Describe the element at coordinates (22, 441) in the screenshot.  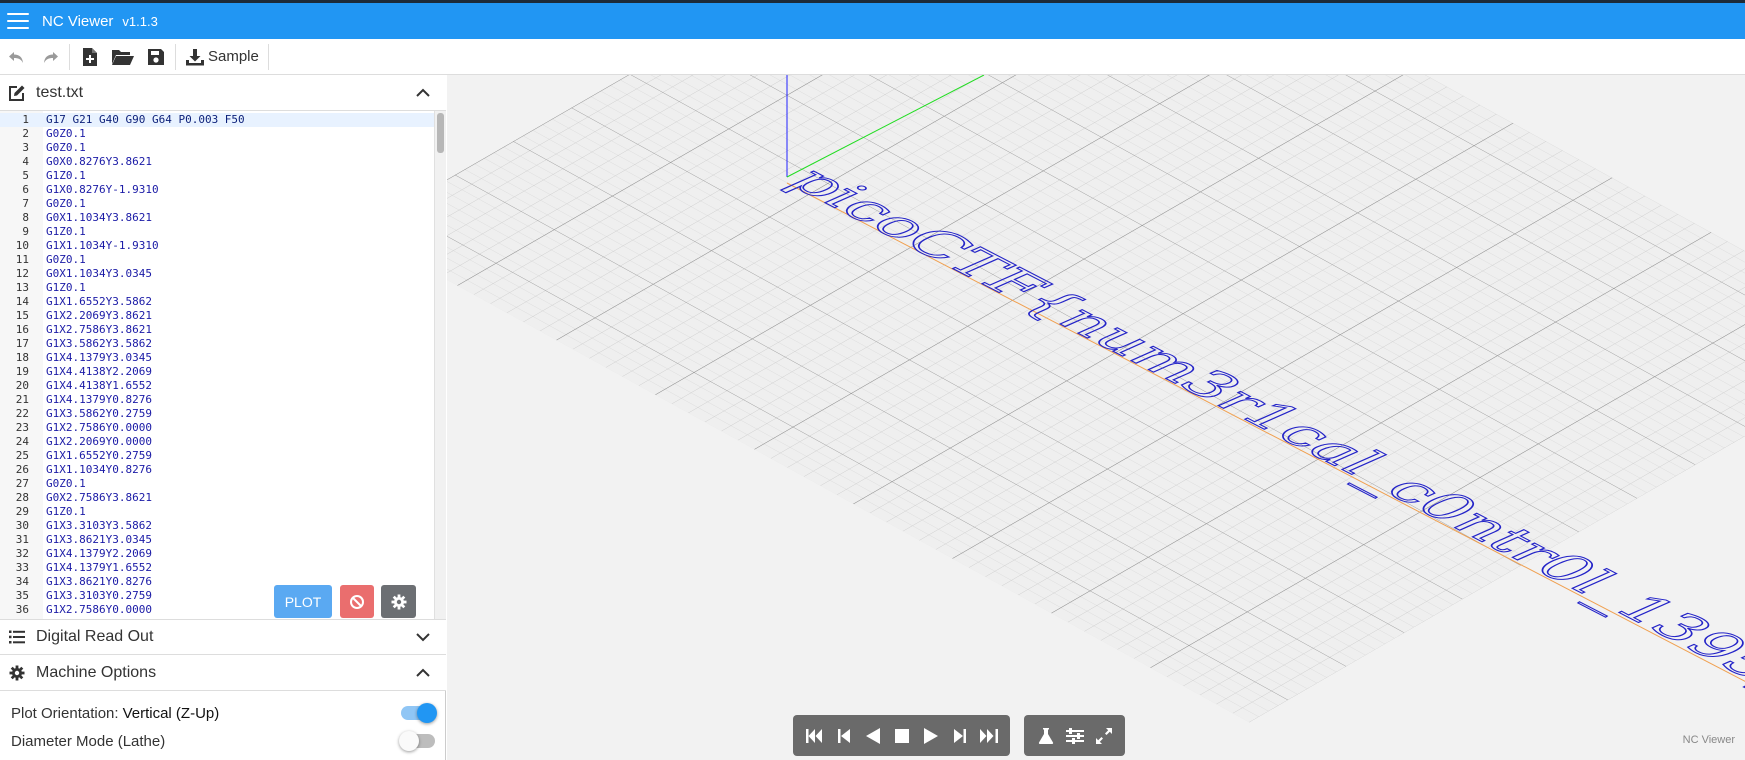
I see `line-number: 24` at that location.